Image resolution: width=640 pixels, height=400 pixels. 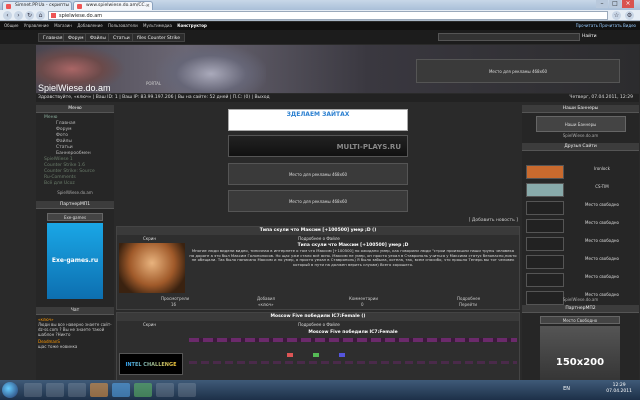 I want to click on header-portal-label: PORTAL, so click(x=154, y=83).